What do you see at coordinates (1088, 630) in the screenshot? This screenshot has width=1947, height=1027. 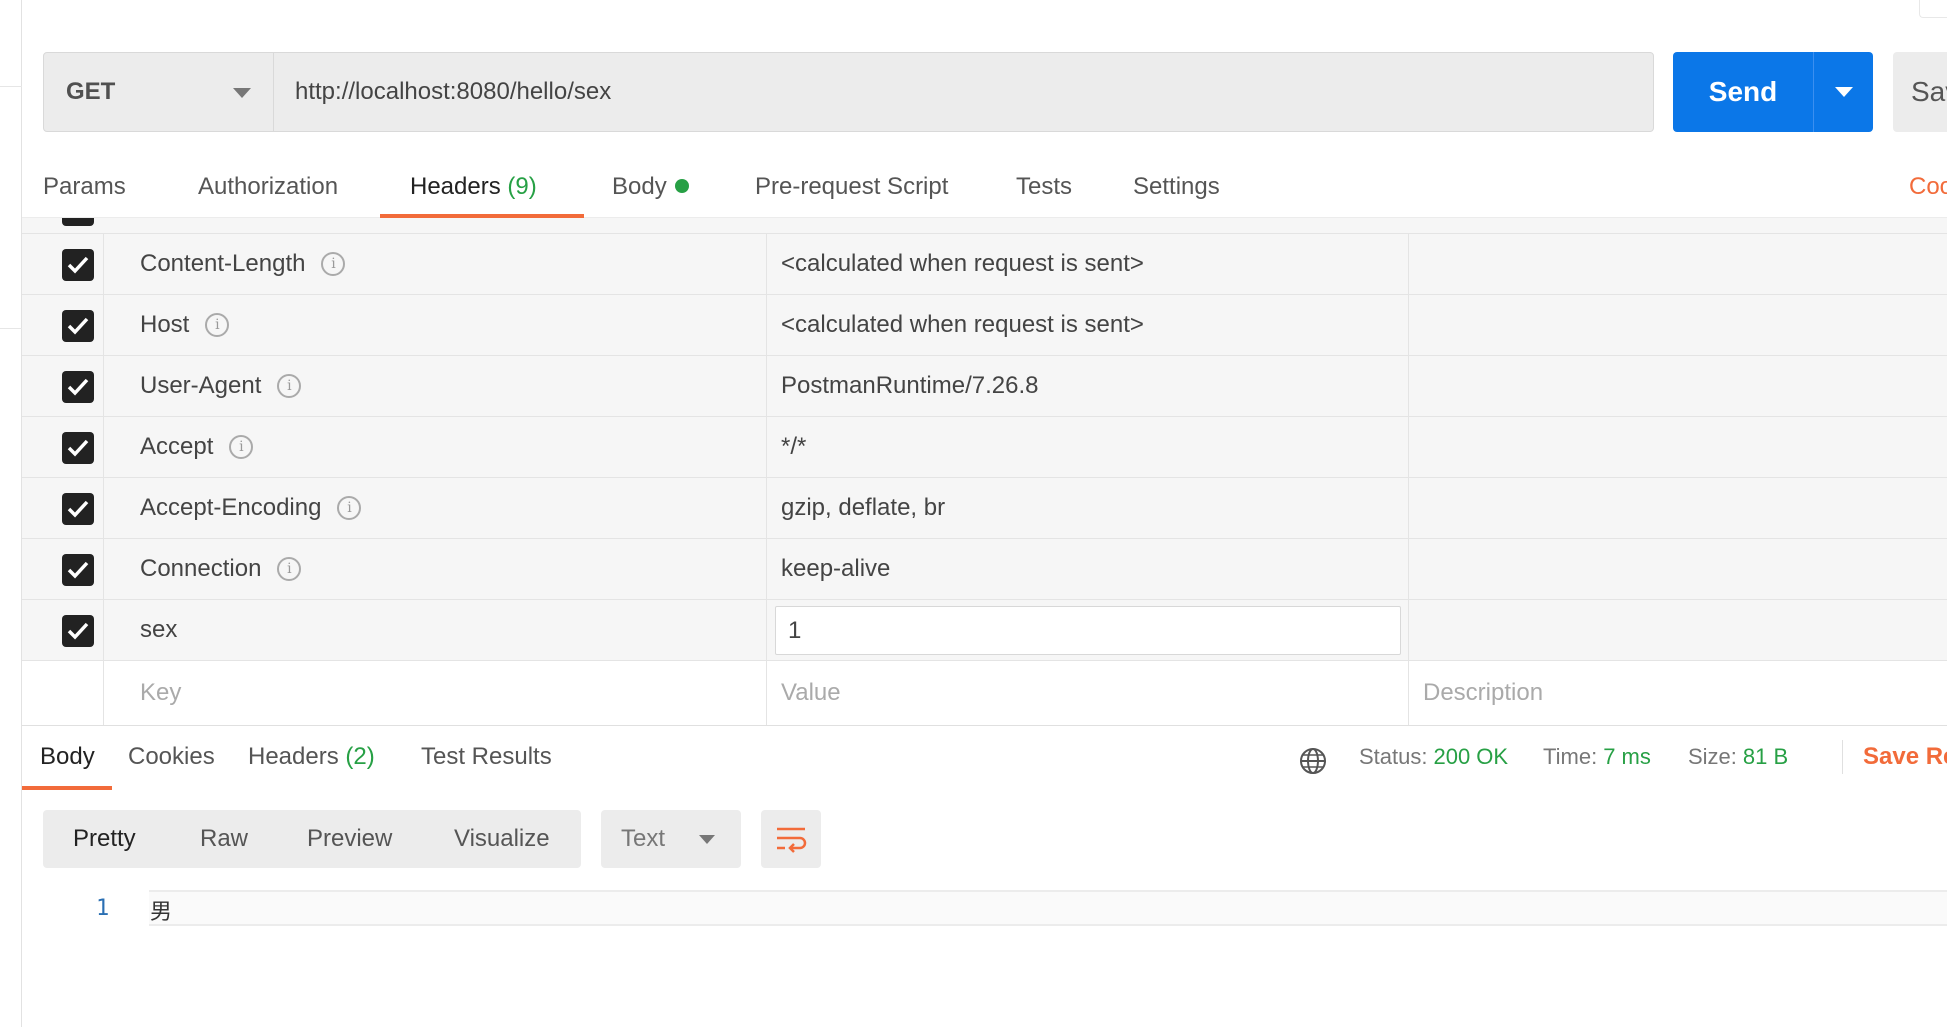 I see `header-value-input: 1` at bounding box center [1088, 630].